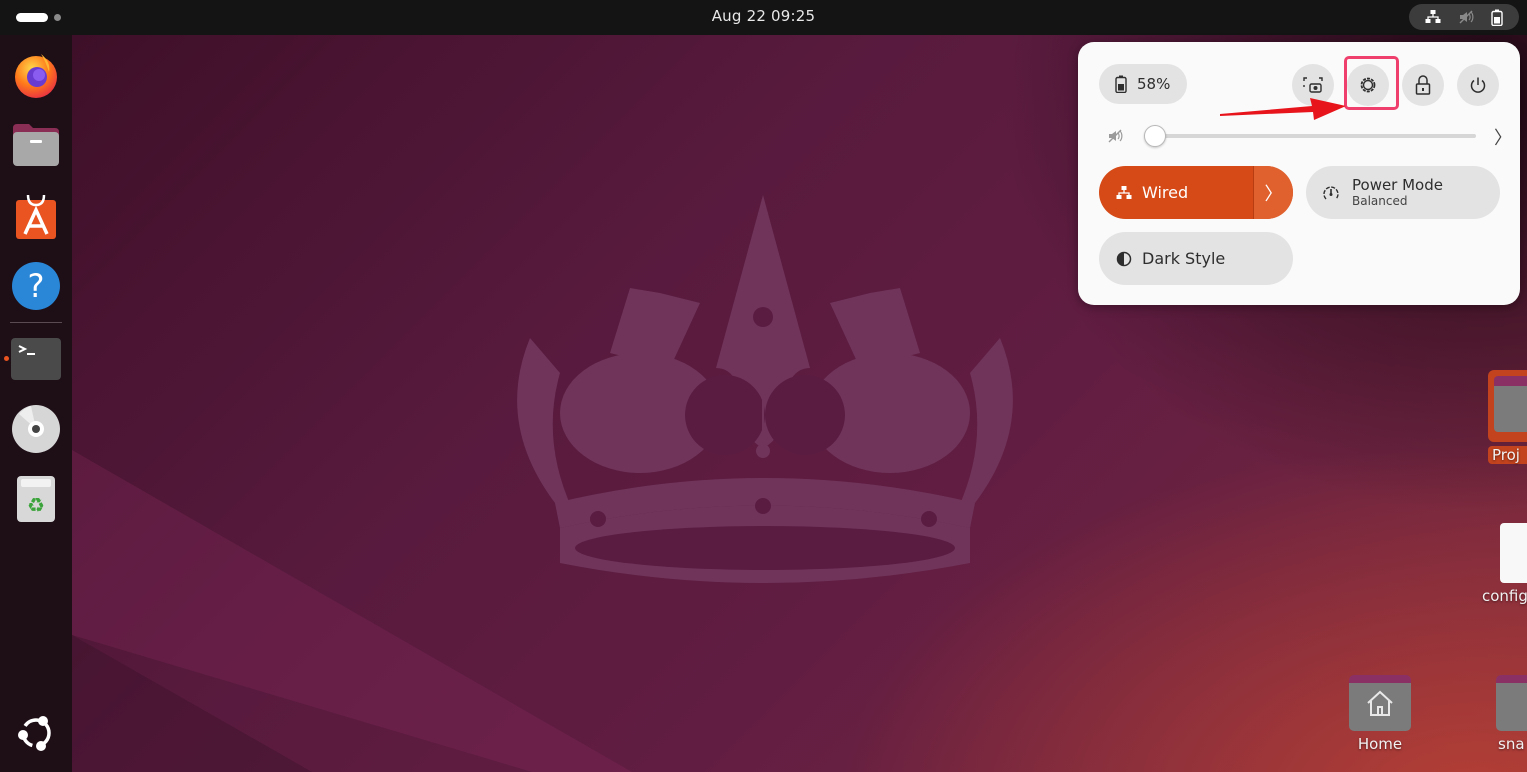 This screenshot has height=772, width=1527. What do you see at coordinates (1331, 192) in the screenshot?
I see `power-mode-gauge-icon` at bounding box center [1331, 192].